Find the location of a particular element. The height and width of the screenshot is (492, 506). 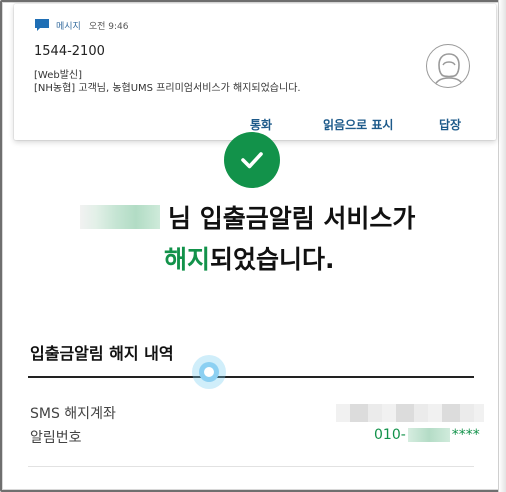

touch-indicator is located at coordinates (209, 372).